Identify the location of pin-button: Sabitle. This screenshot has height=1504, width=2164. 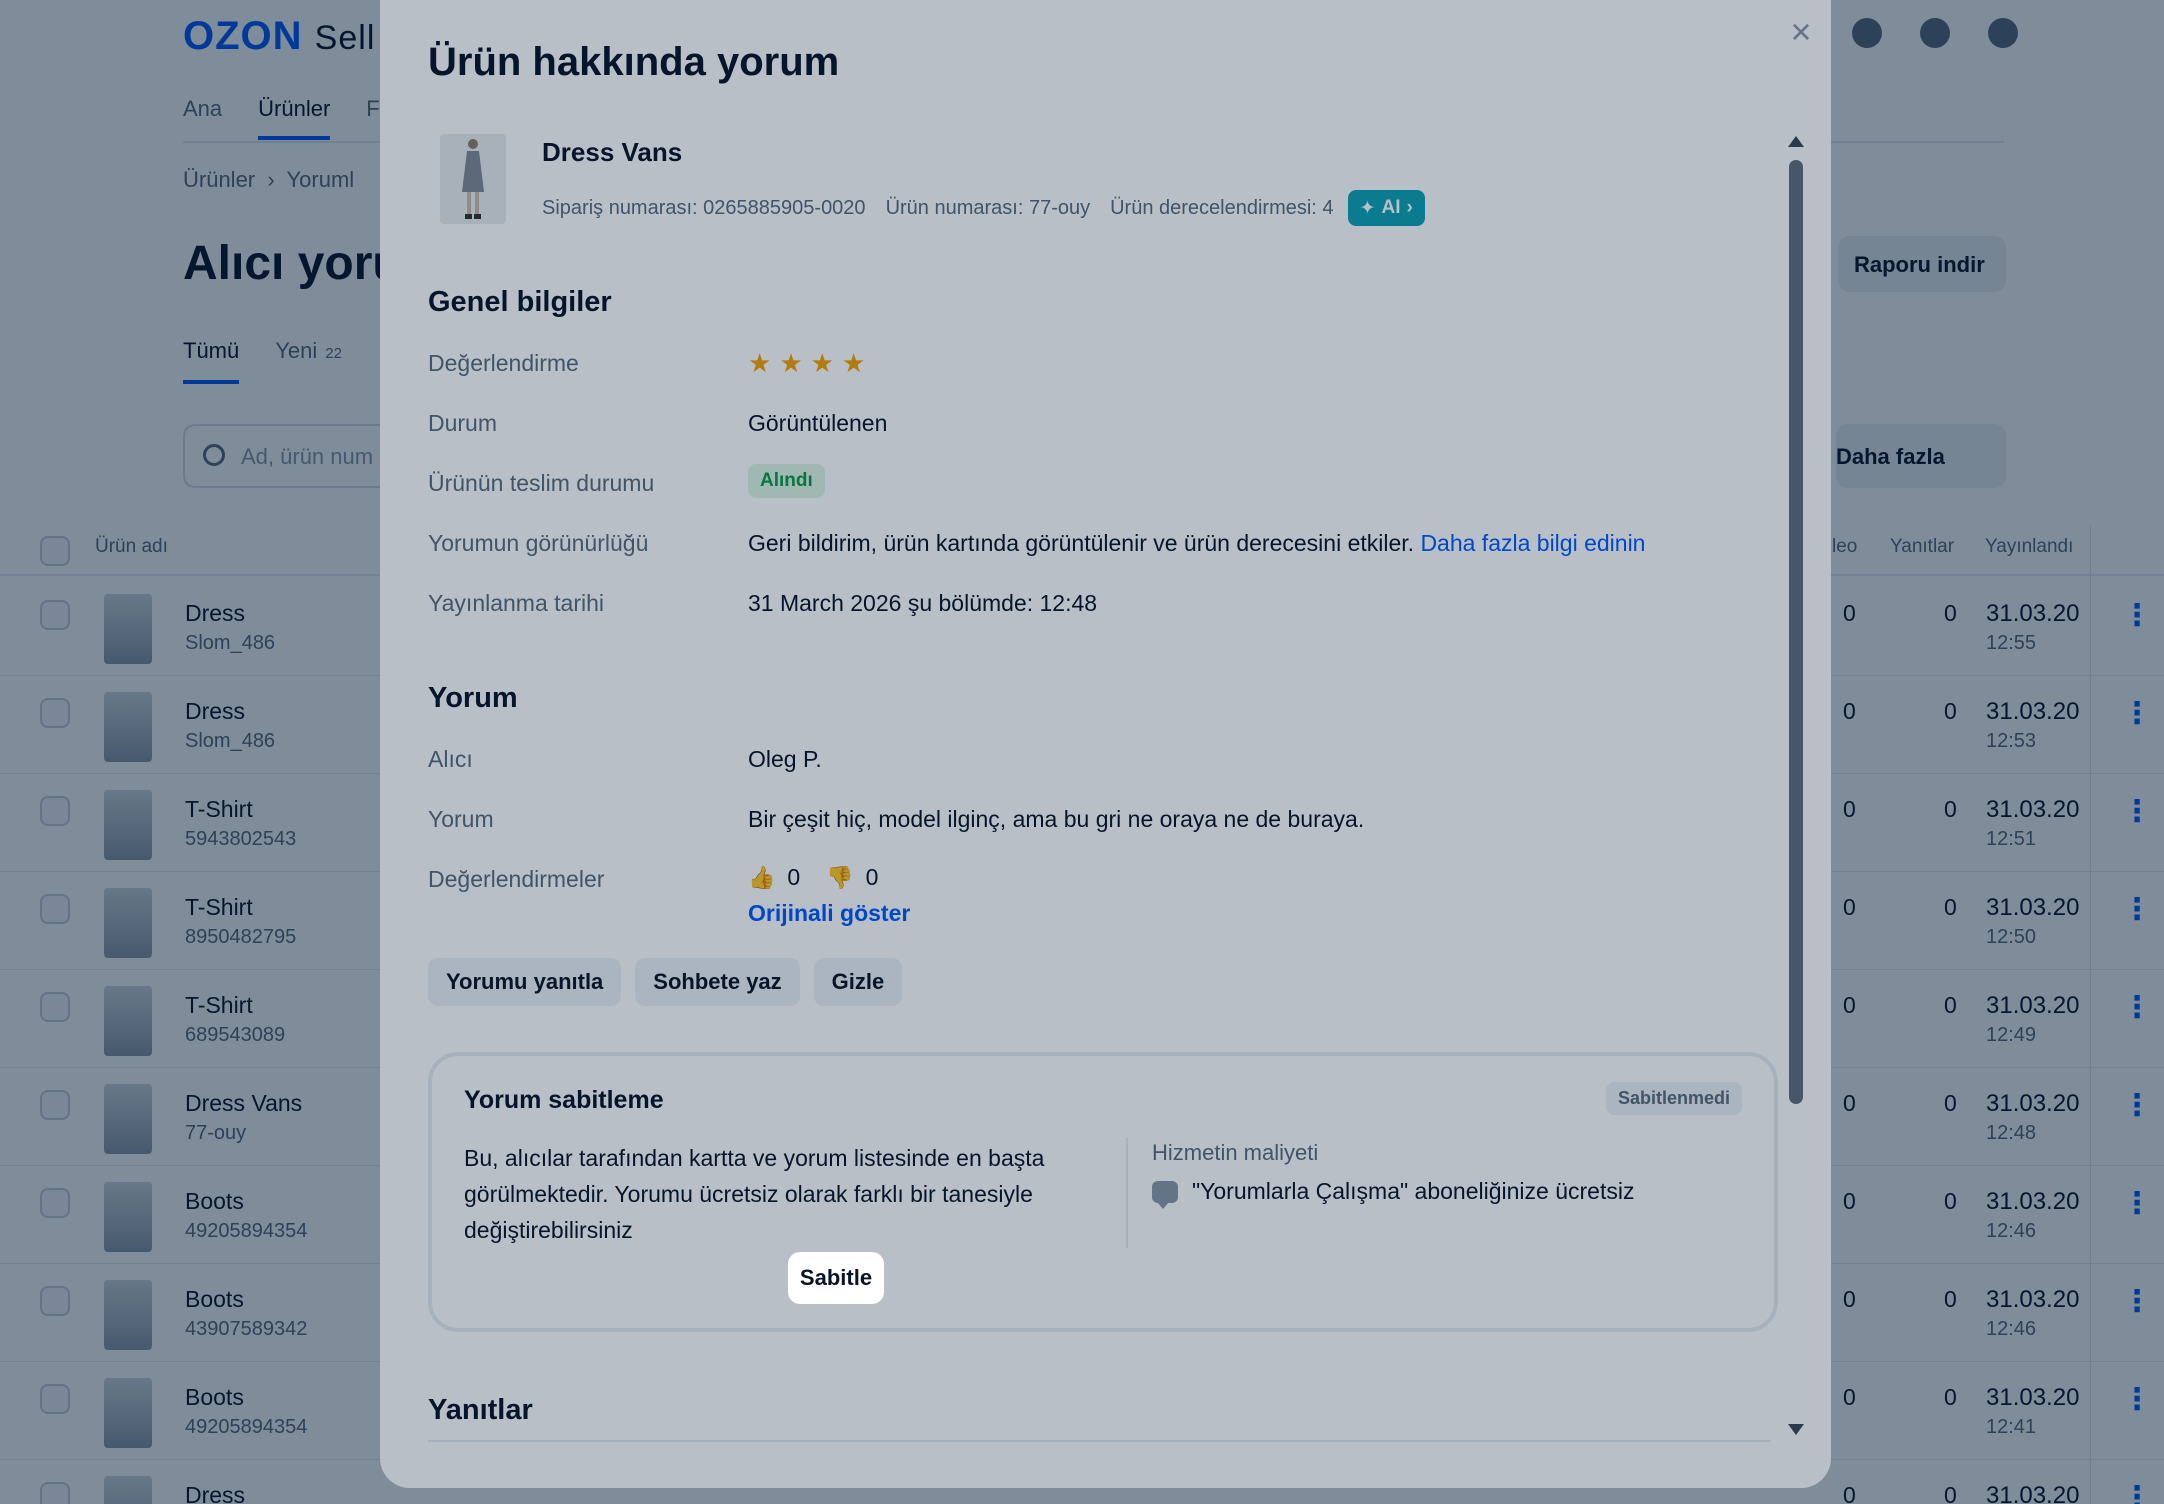
(836, 1278).